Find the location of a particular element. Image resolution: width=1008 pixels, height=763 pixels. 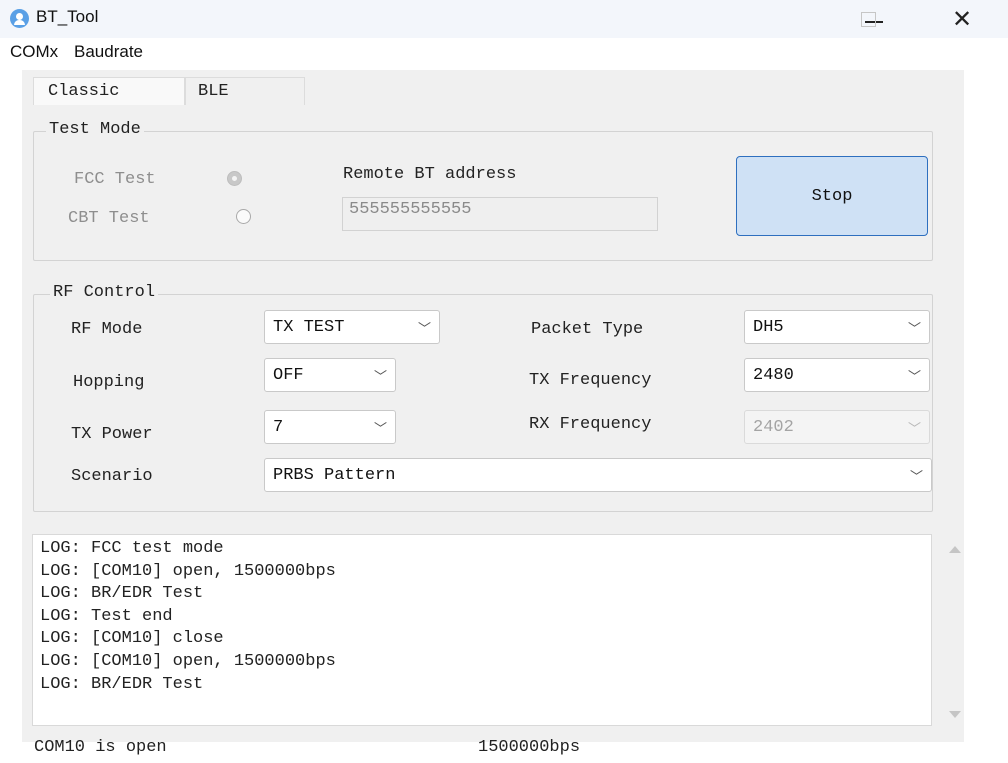

log-line: LOG: [COM10] close is located at coordinates (132, 639).